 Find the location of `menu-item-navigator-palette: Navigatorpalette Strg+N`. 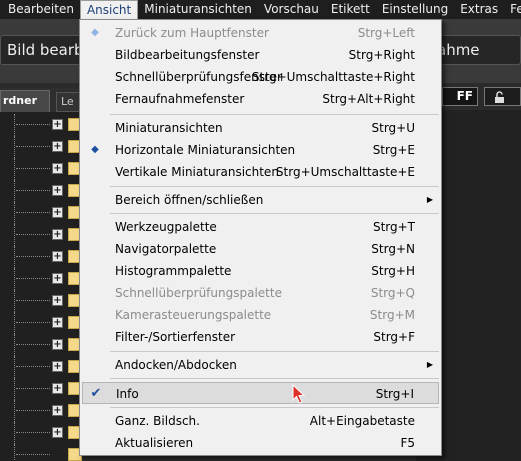

menu-item-navigator-palette: Navigatorpalette Strg+N is located at coordinates (260, 249).